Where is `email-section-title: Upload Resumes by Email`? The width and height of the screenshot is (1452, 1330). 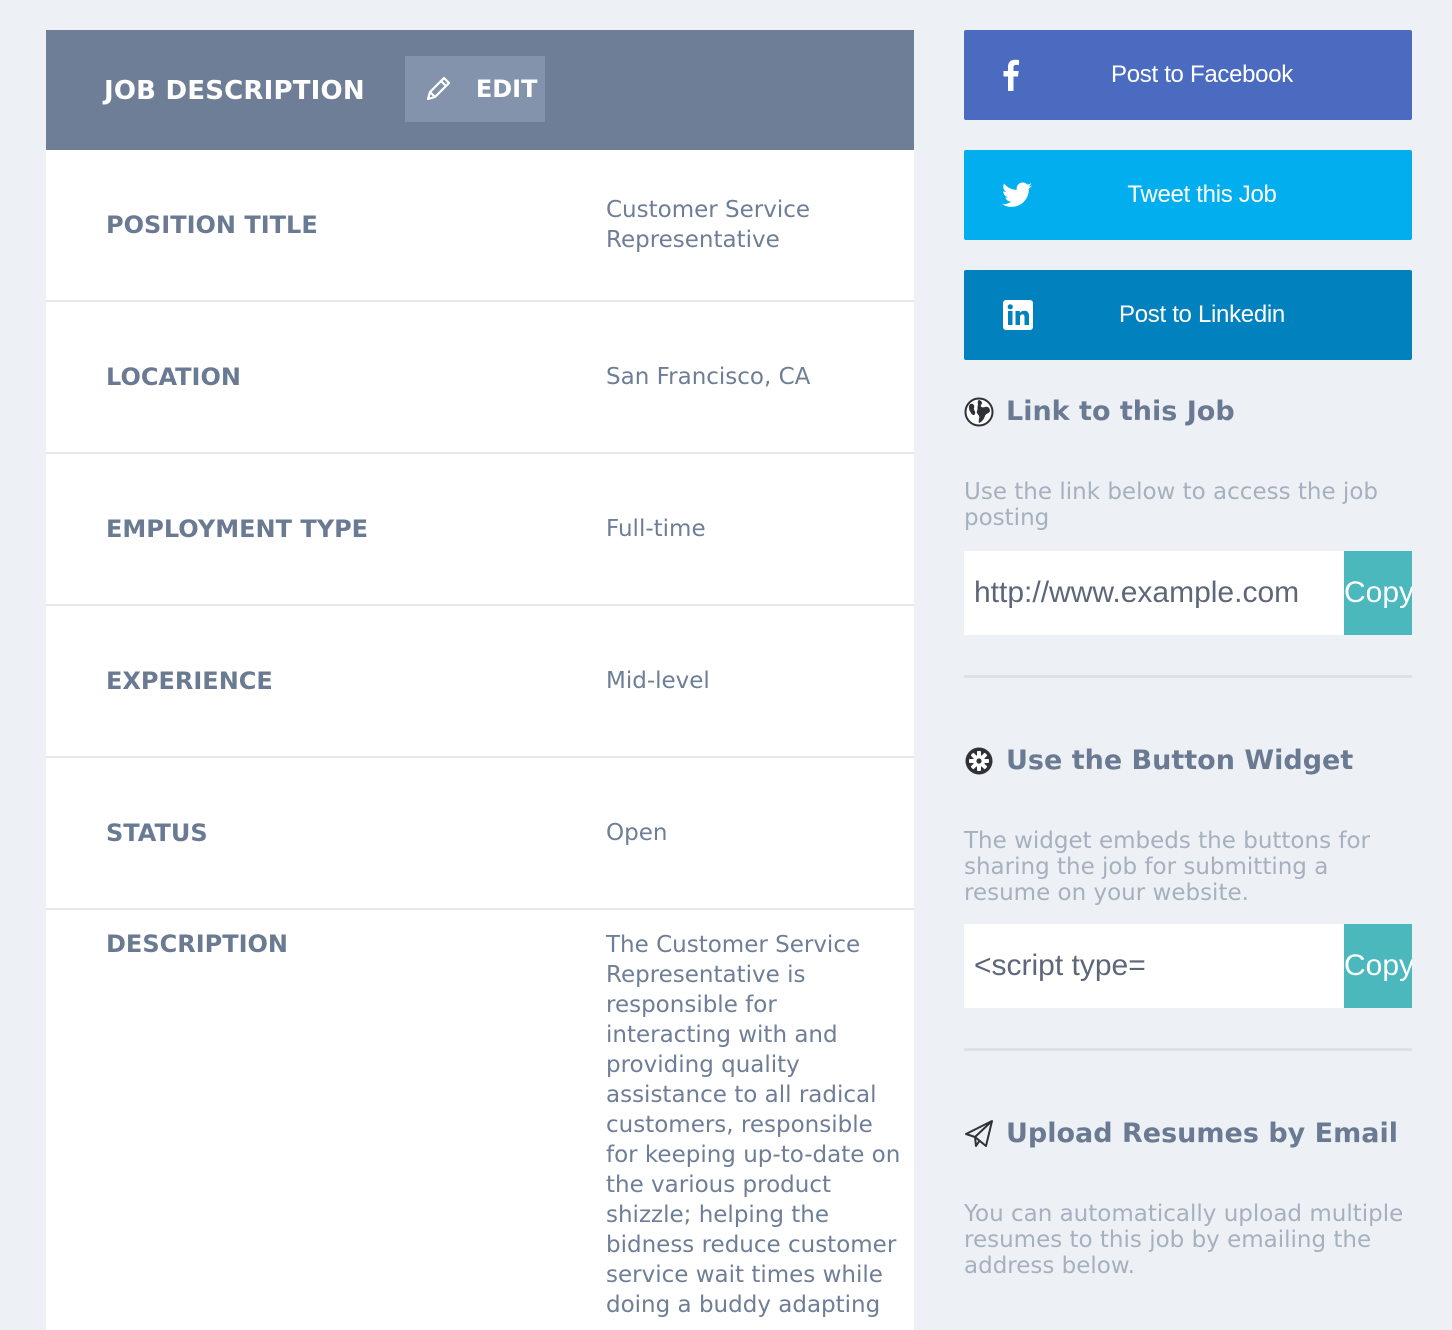 email-section-title: Upload Resumes by Email is located at coordinates (1202, 1133).